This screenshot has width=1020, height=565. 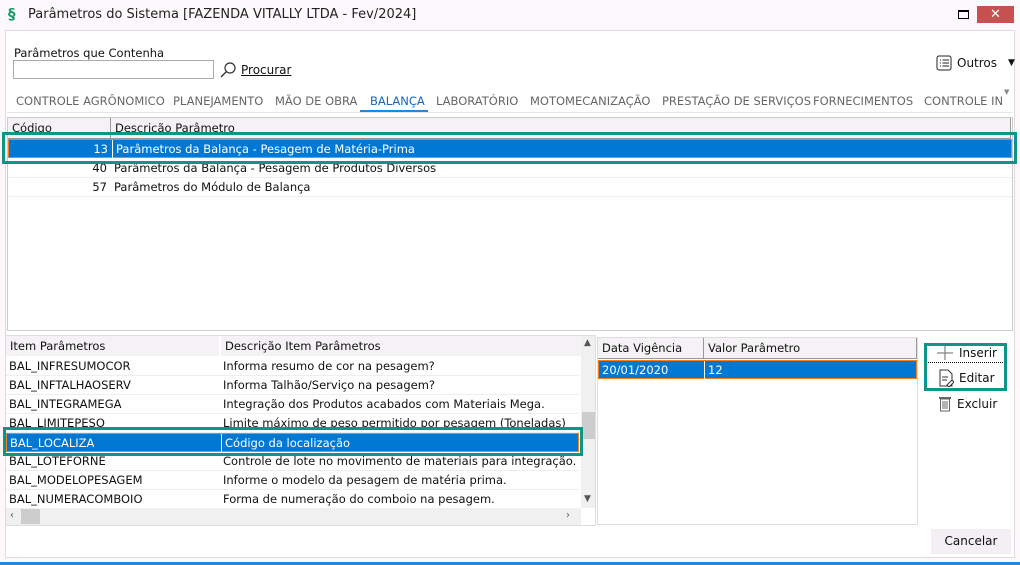 I want to click on search-button-label: Procurar, so click(x=266, y=70).